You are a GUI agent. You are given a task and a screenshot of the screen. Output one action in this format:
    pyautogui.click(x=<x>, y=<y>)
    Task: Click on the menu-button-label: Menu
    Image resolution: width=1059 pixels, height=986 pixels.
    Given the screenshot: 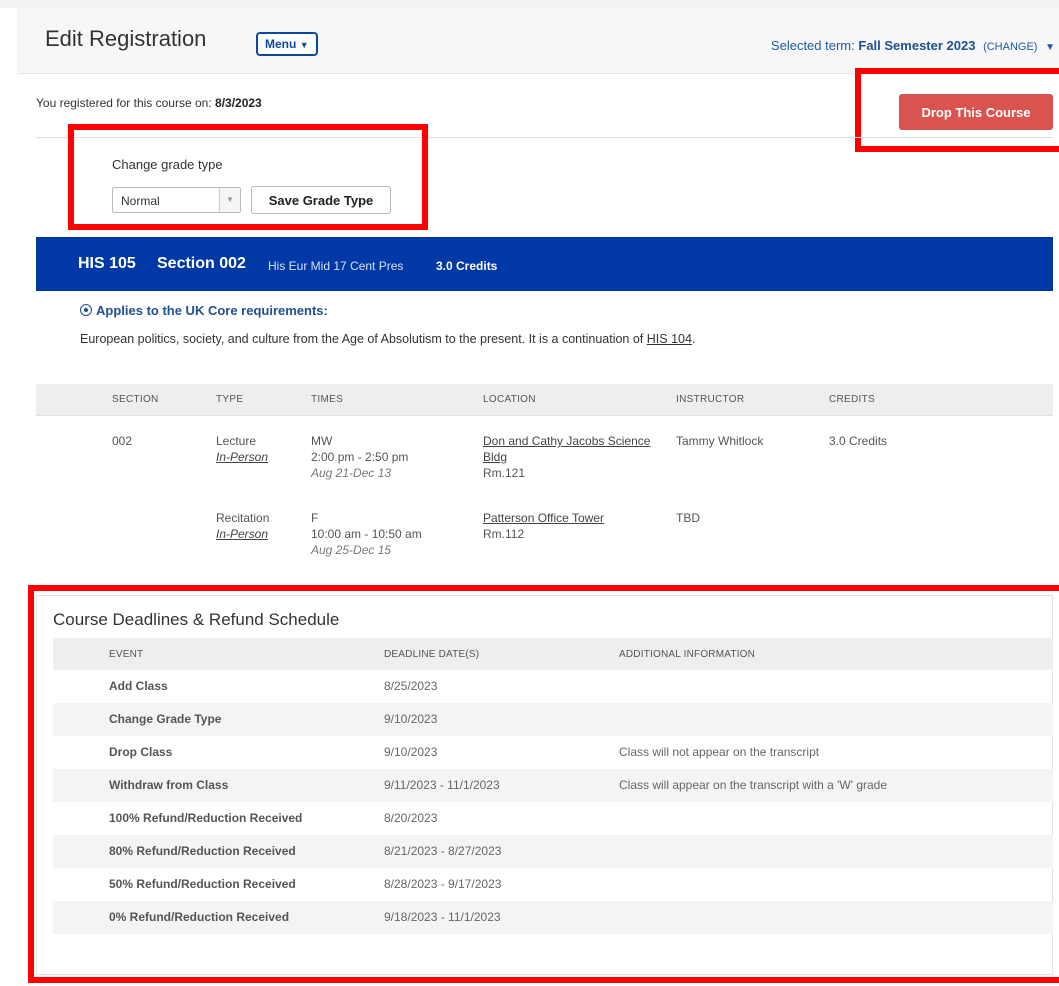 What is the action you would take?
    pyautogui.click(x=281, y=44)
    